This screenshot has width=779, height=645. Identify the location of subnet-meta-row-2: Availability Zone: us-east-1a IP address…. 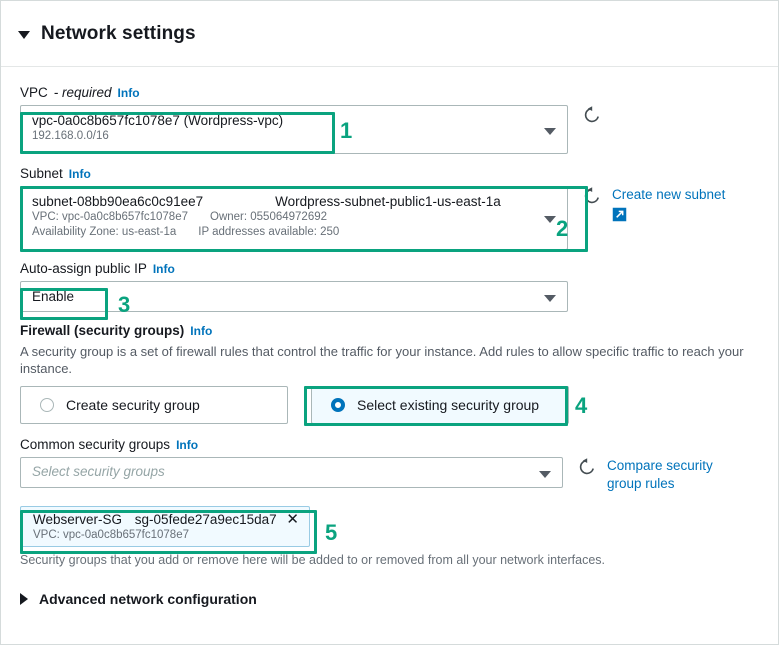
(282, 232).